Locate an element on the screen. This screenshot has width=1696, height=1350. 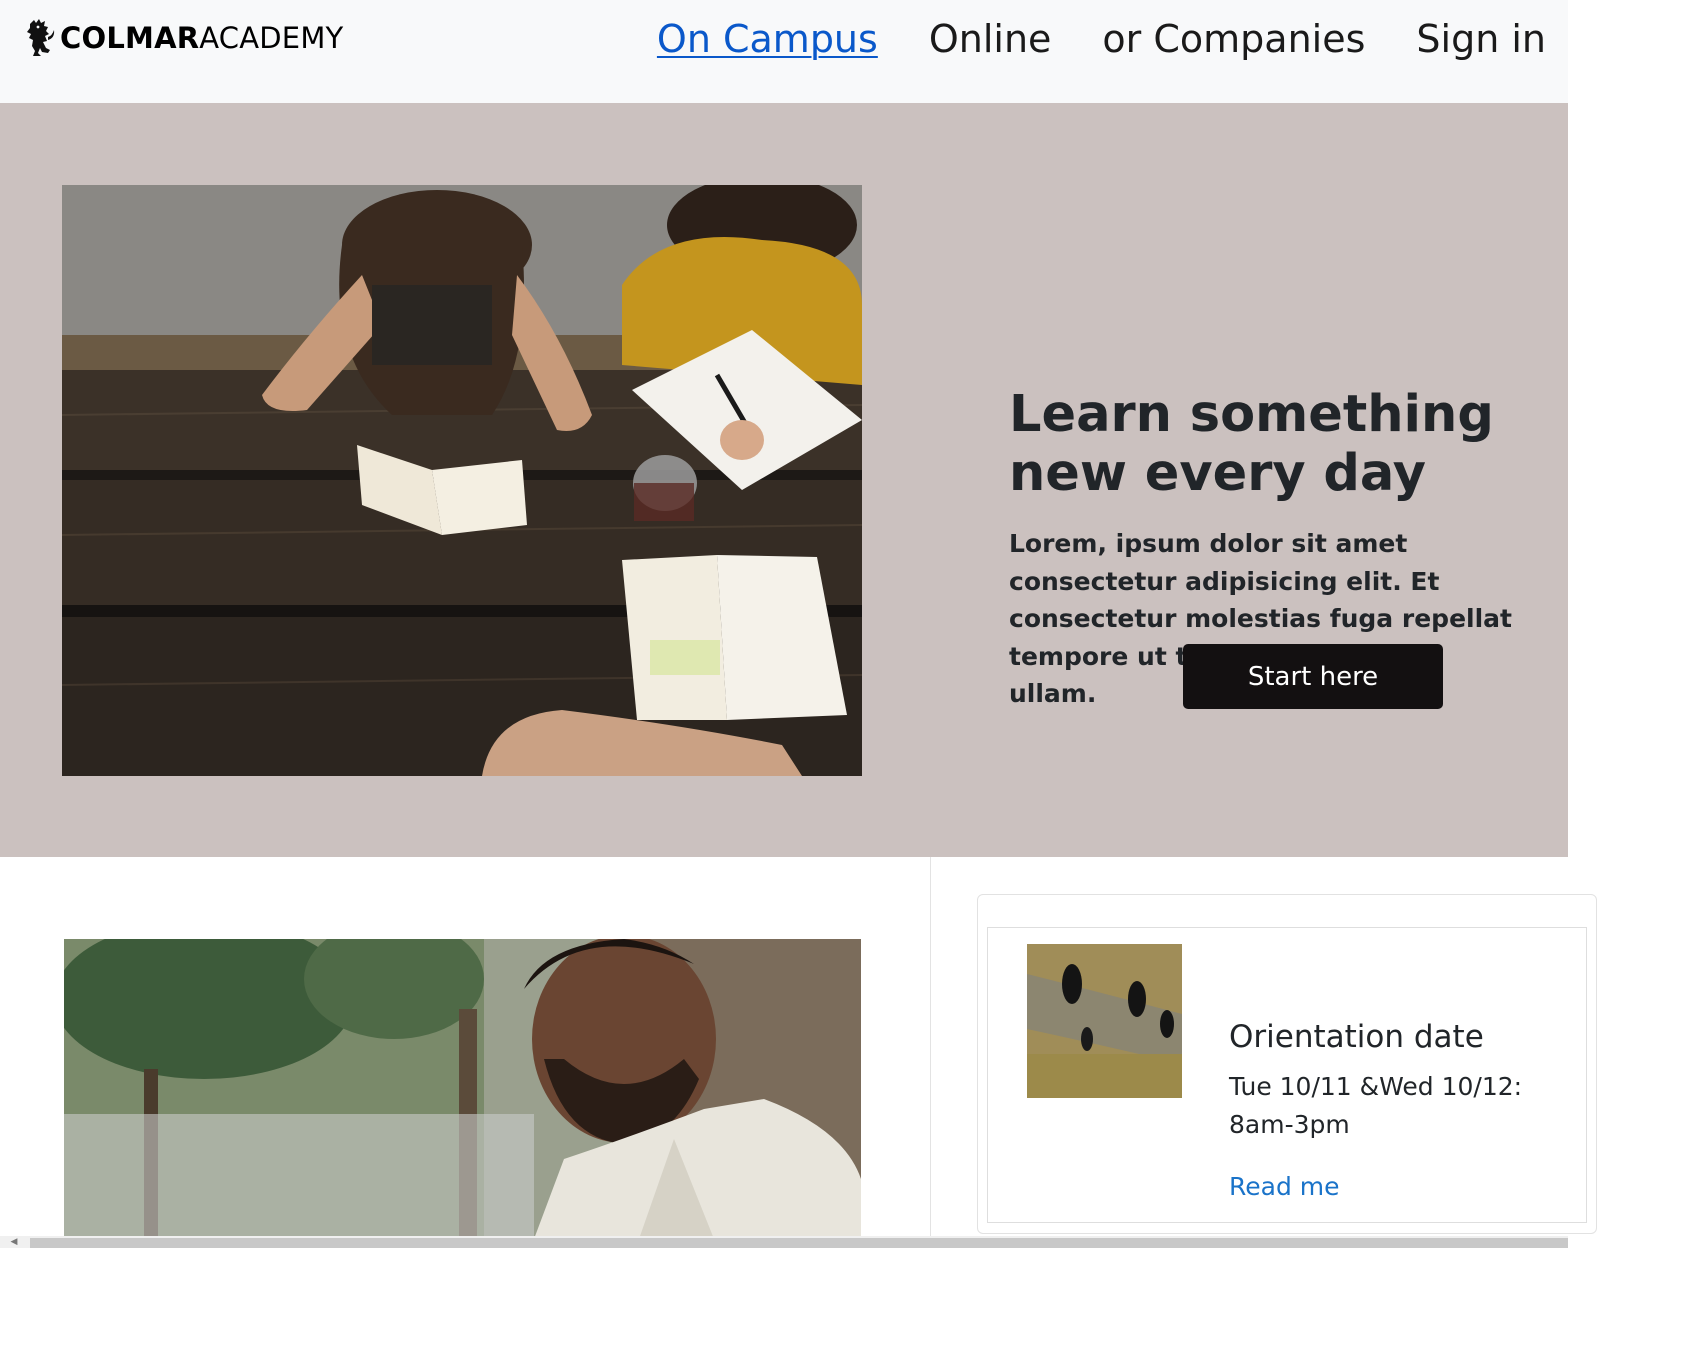
nav-online: Online is located at coordinates (990, 39).